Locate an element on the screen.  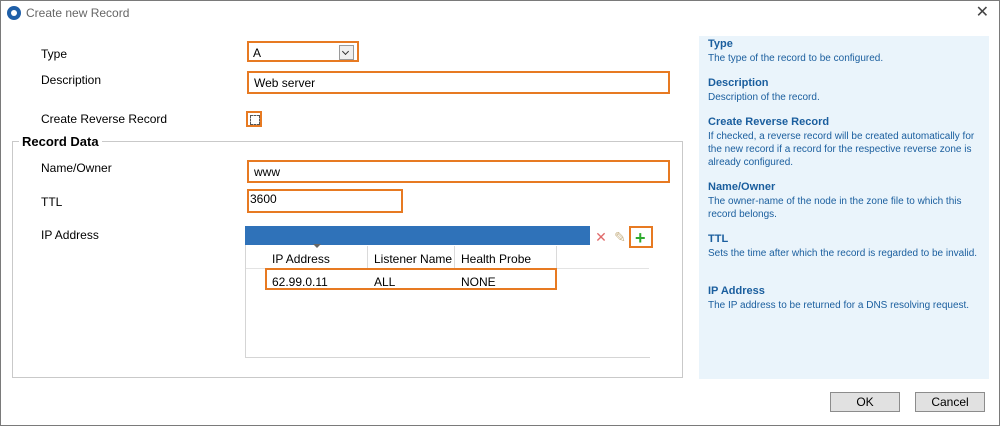
ip-address-label: IP Address is located at coordinates (70, 235).